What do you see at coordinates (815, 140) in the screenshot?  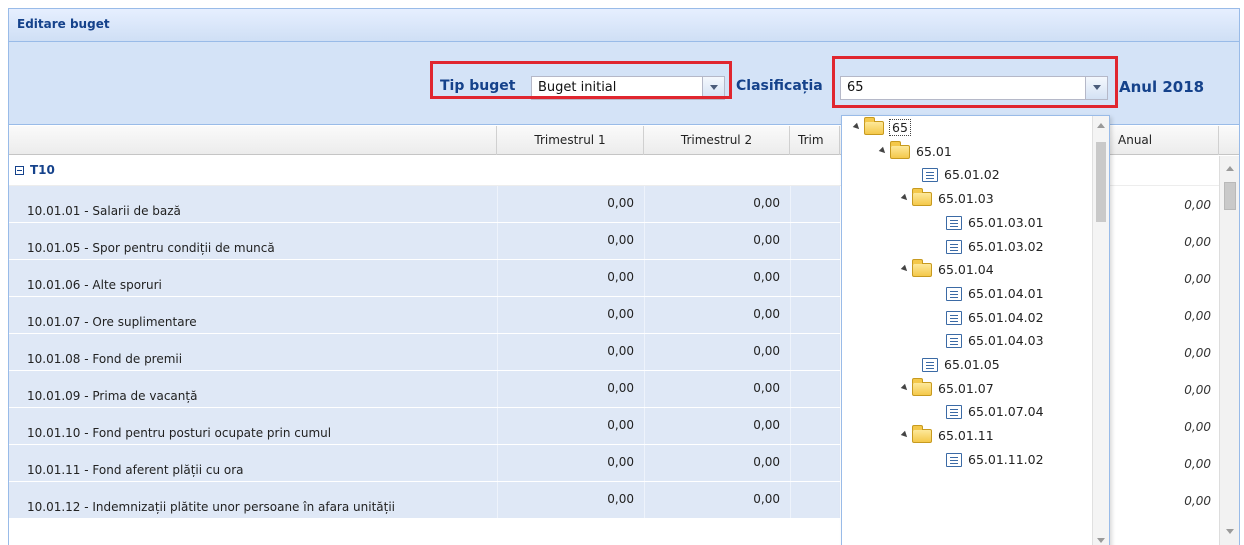 I see `column-header-t3: Trim` at bounding box center [815, 140].